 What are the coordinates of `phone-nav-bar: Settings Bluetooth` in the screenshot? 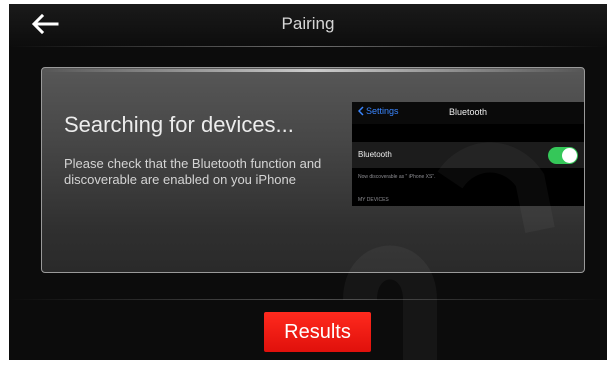 It's located at (468, 113).